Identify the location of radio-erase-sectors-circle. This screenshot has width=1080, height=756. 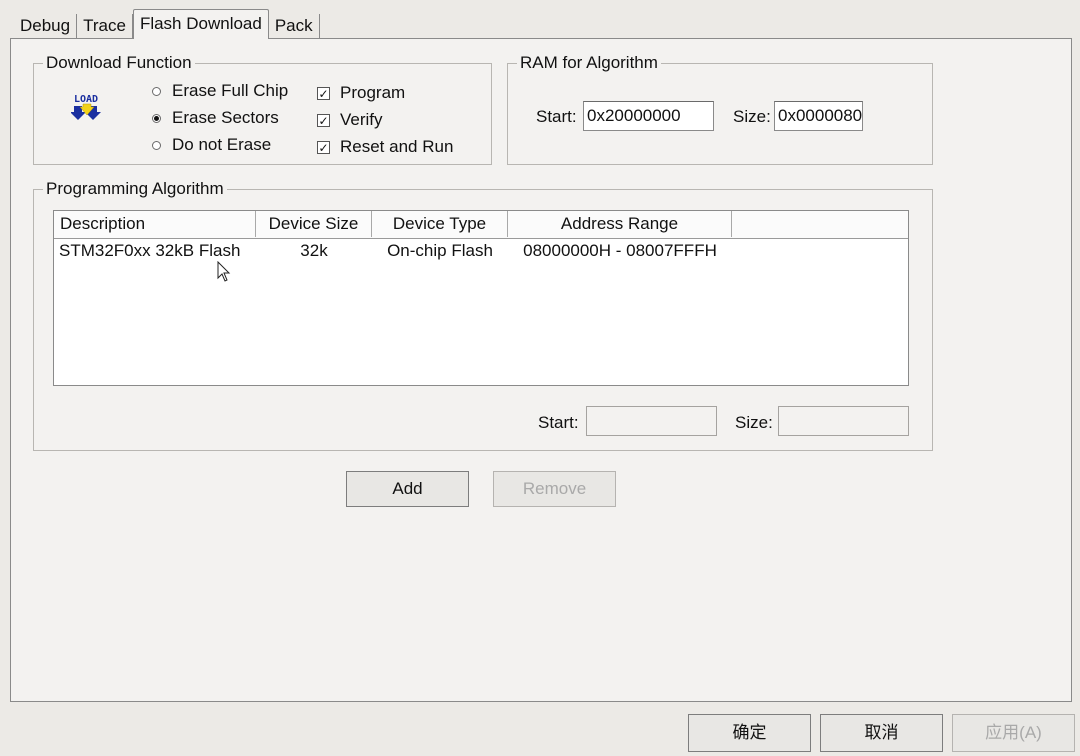
(156, 118).